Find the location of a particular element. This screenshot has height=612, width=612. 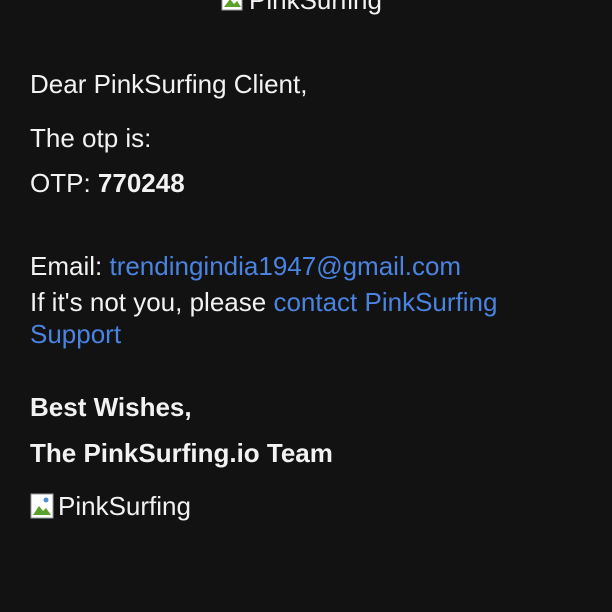

otp-code: 770248 is located at coordinates (141, 183).